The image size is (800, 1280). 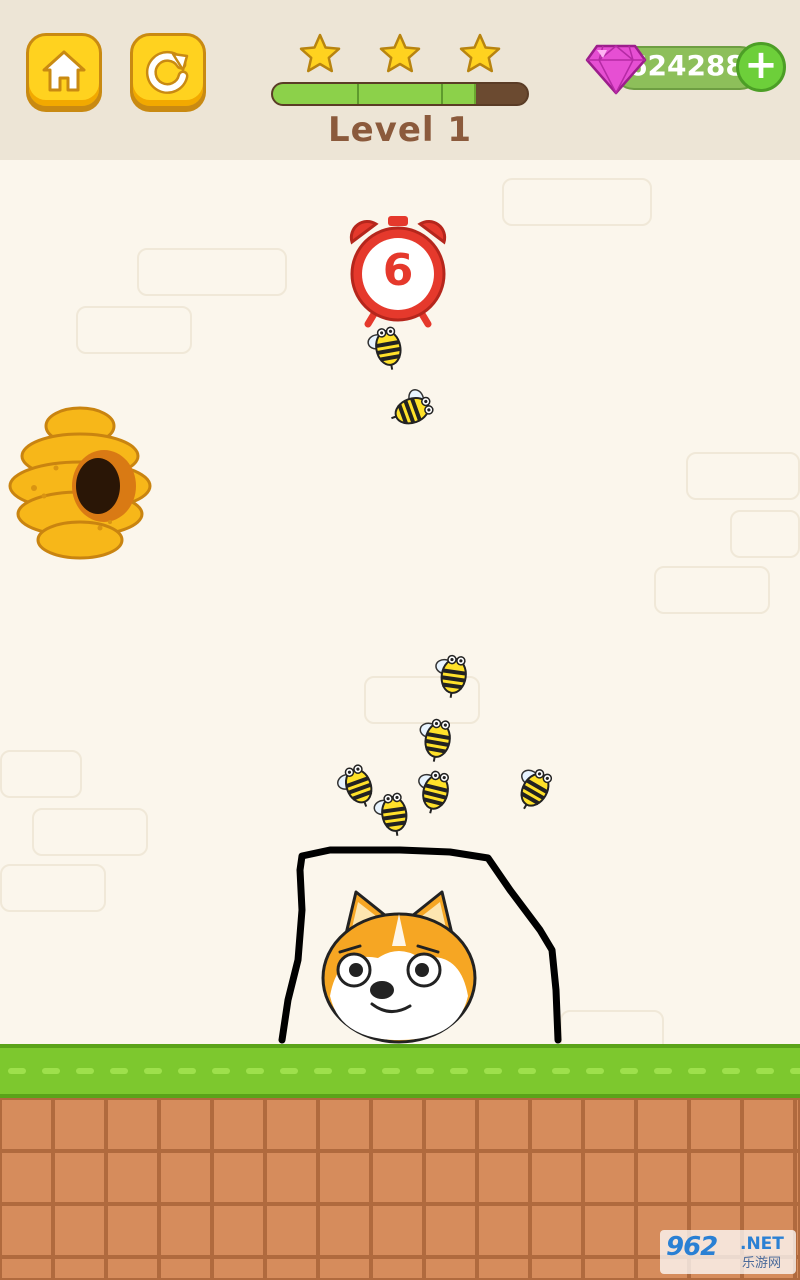 What do you see at coordinates (762, 1244) in the screenshot?
I see `watermark-net: .NET` at bounding box center [762, 1244].